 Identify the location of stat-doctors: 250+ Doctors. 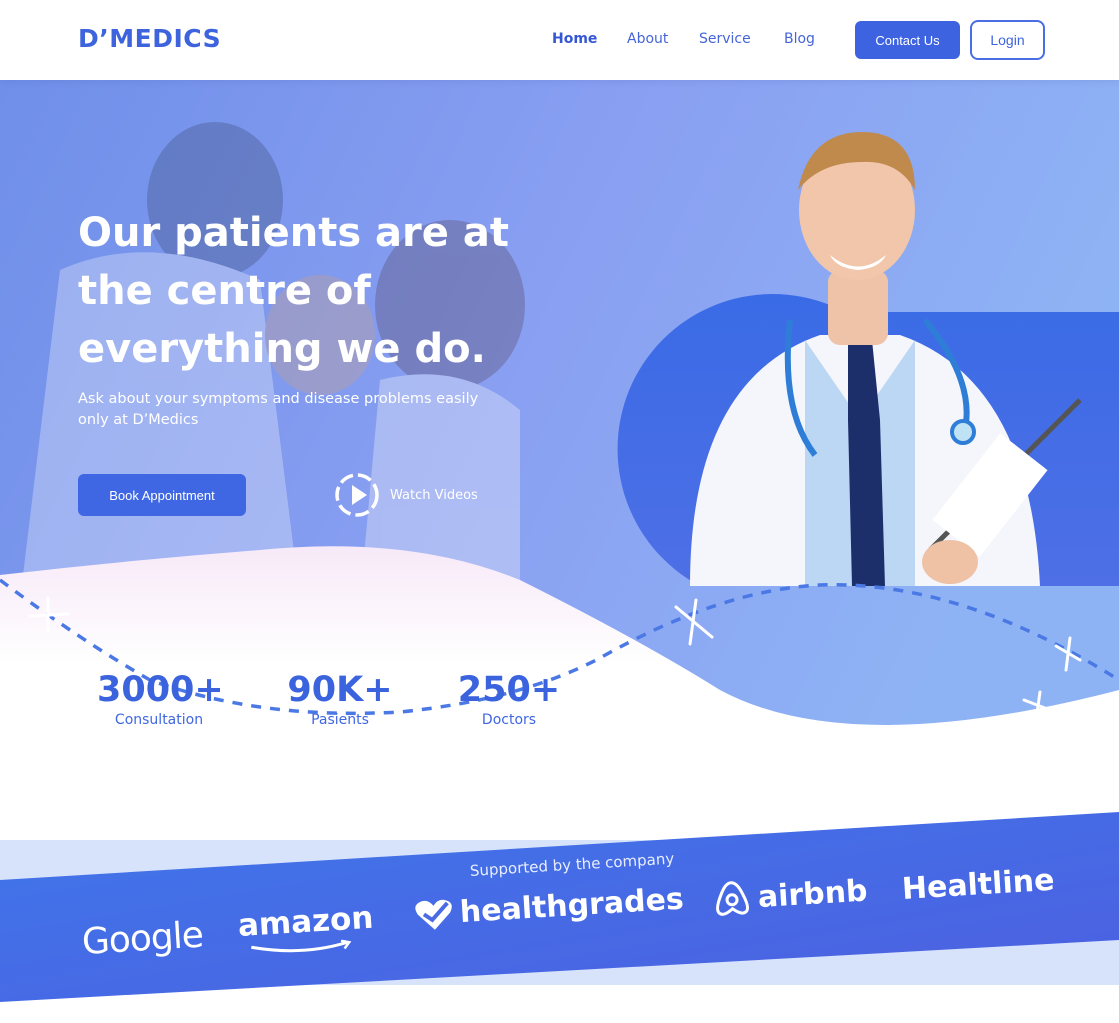
(509, 699).